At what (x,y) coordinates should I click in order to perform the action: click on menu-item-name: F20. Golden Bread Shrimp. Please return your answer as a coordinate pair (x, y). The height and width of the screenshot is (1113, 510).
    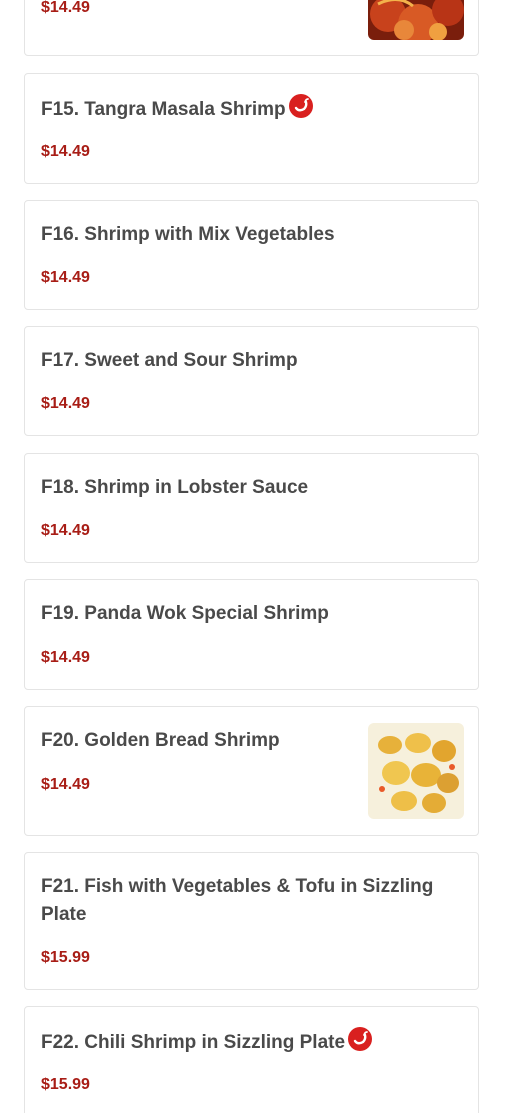
    Looking at the image, I should click on (160, 740).